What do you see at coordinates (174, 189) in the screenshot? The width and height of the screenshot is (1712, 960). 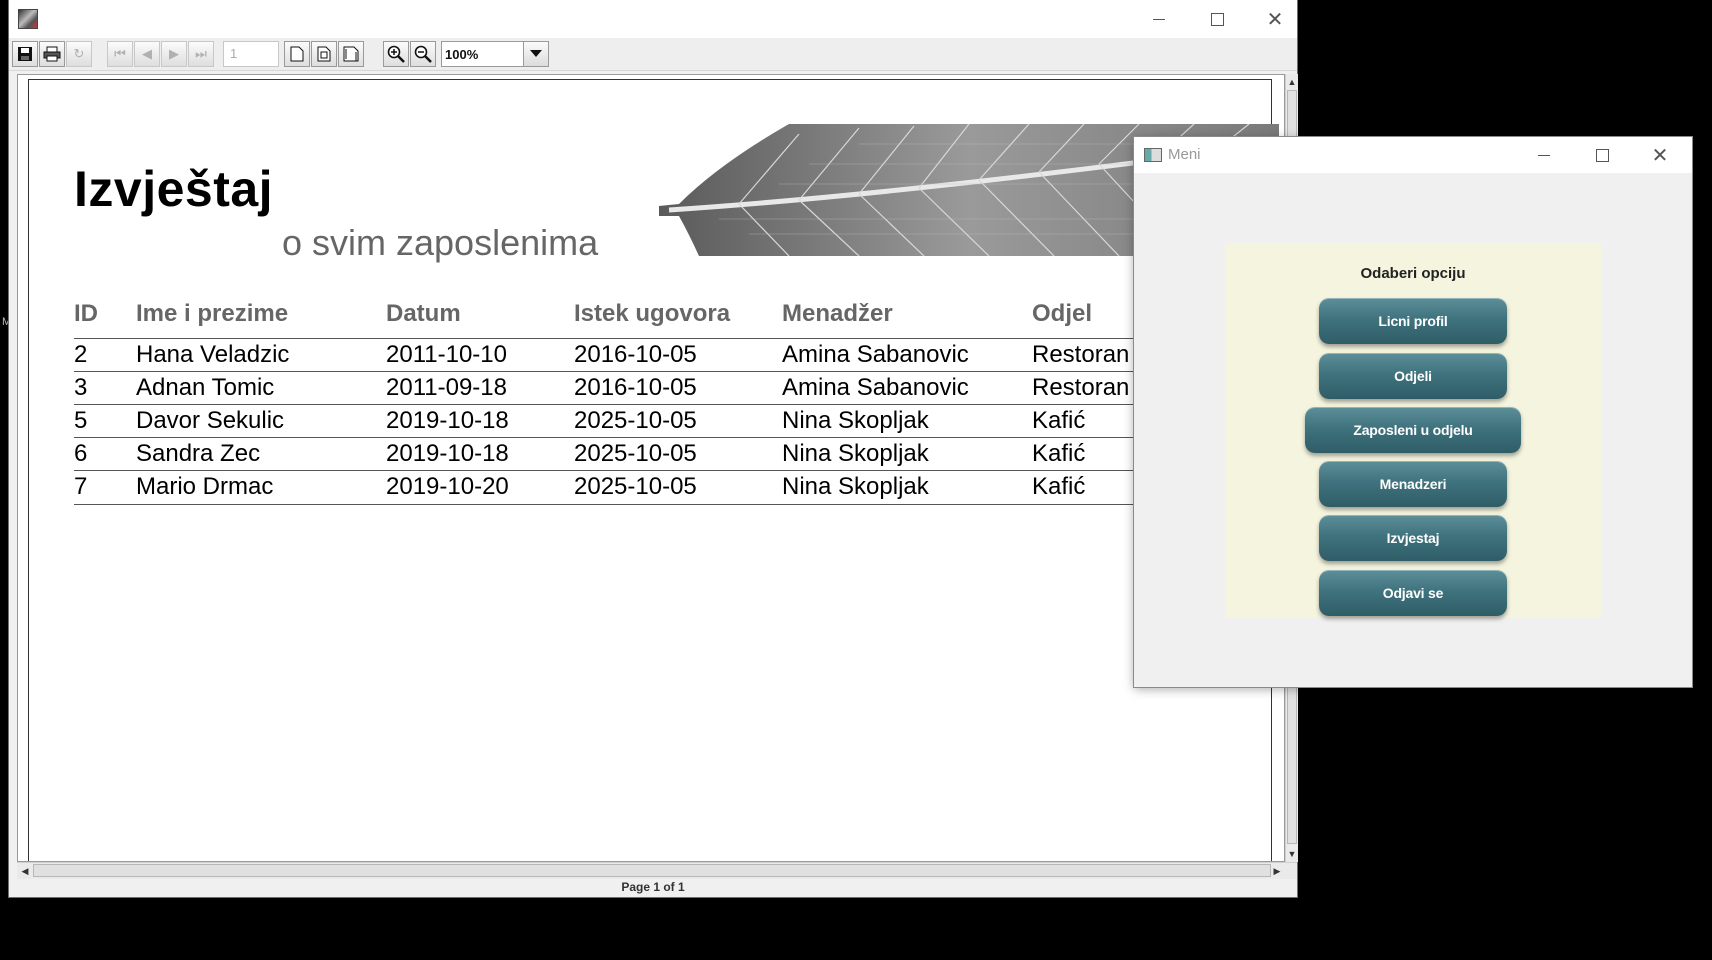 I see `report-title: Izvještaj` at bounding box center [174, 189].